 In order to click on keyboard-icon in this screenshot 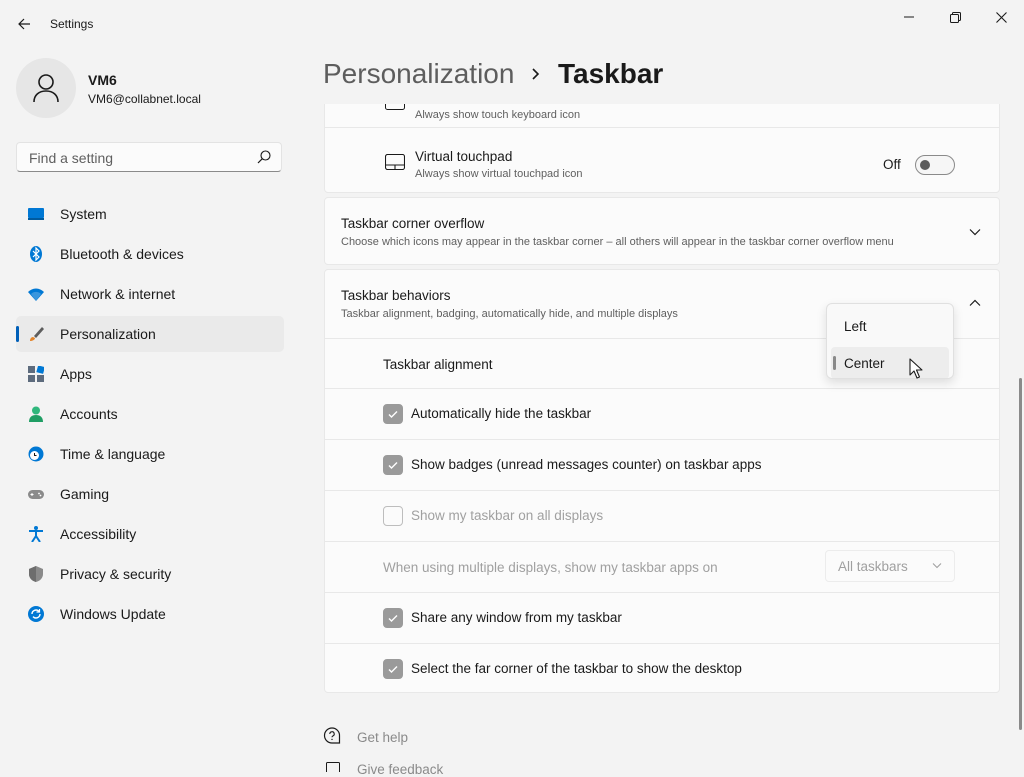, I will do `click(395, 107)`.